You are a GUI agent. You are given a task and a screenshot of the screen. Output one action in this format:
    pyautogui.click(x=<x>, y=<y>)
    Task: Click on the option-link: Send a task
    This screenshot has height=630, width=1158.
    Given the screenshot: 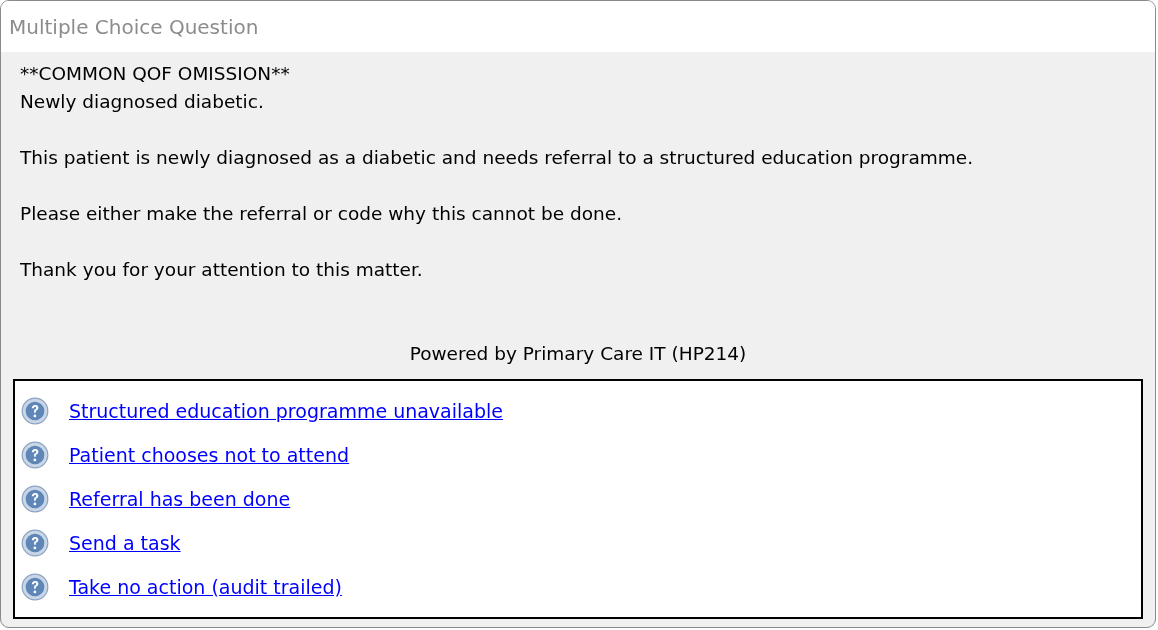 What is the action you would take?
    pyautogui.click(x=125, y=543)
    